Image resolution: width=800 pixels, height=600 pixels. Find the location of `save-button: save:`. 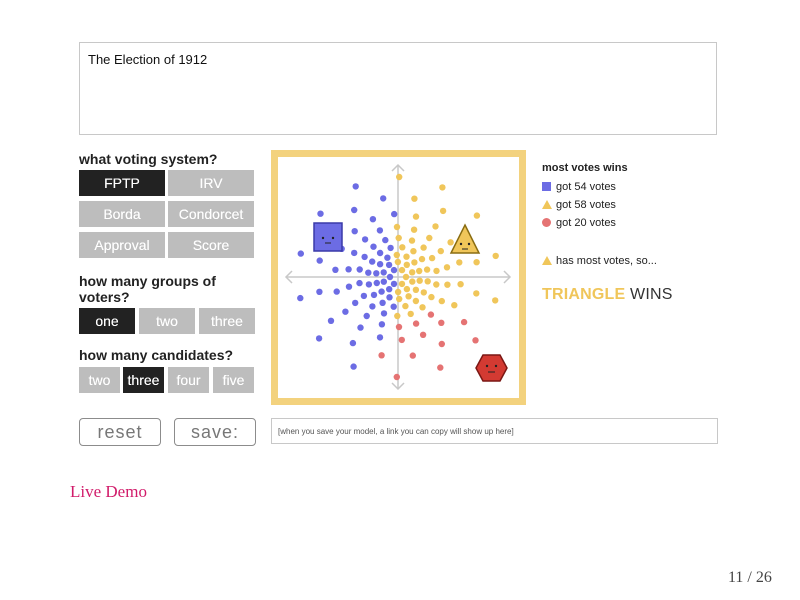

save-button: save: is located at coordinates (215, 432).